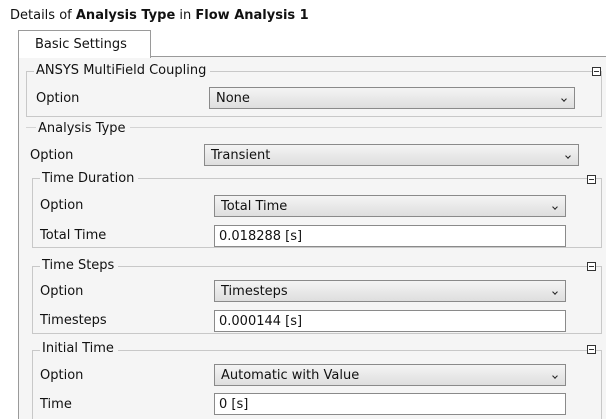 This screenshot has width=606, height=419. Describe the element at coordinates (62, 205) in the screenshot. I see `time-duration-option-label: Option` at that location.